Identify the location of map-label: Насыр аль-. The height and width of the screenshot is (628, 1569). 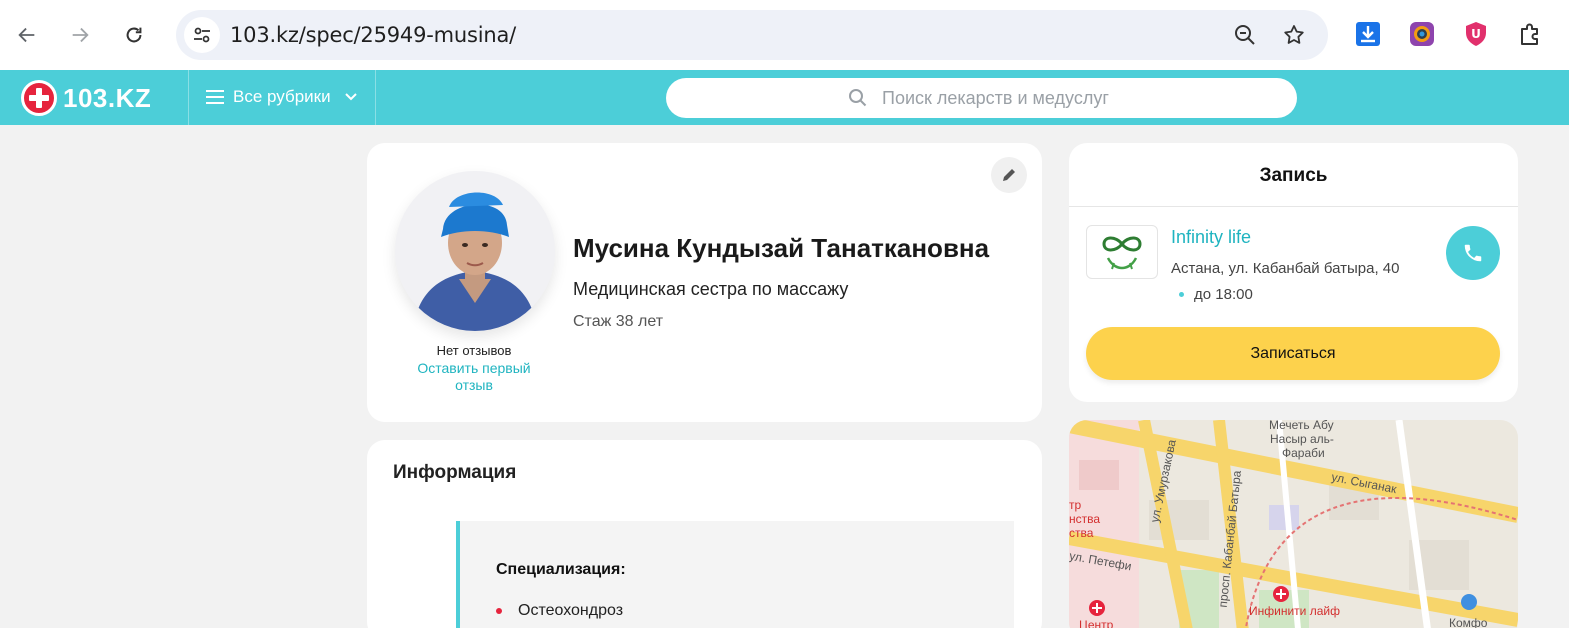
(1302, 439).